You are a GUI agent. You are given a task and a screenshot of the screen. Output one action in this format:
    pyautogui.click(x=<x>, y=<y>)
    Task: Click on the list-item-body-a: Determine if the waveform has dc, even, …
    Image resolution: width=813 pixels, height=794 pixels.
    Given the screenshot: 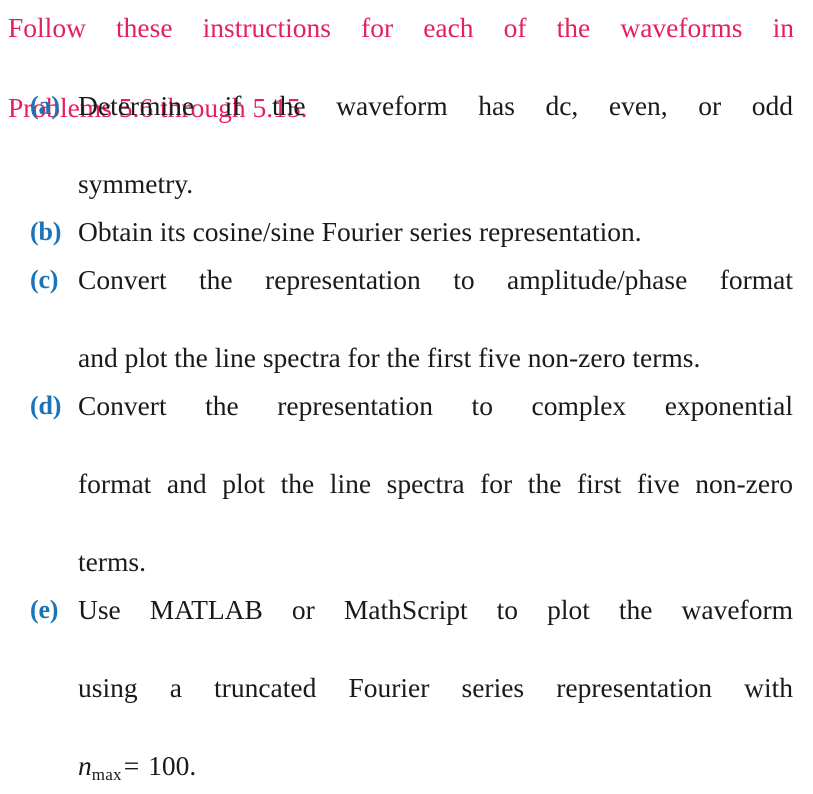 What is the action you would take?
    pyautogui.click(x=435, y=144)
    